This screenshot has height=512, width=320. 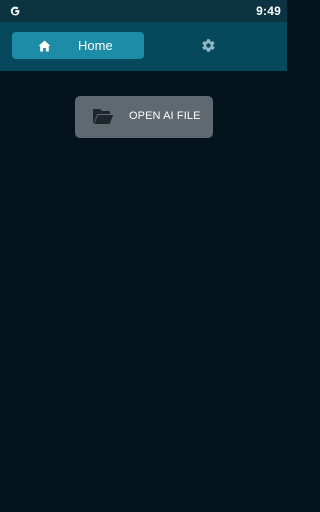 What do you see at coordinates (44, 45) in the screenshot?
I see `home-icon` at bounding box center [44, 45].